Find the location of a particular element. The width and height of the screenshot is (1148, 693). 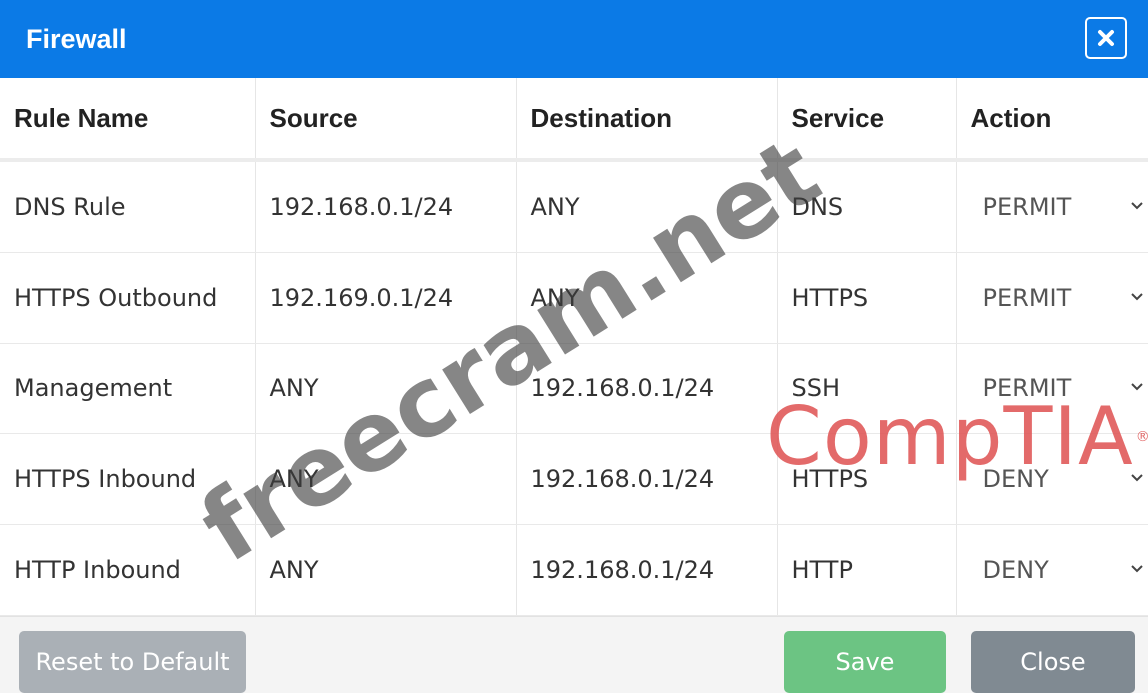

close-icon is located at coordinates (1106, 38).